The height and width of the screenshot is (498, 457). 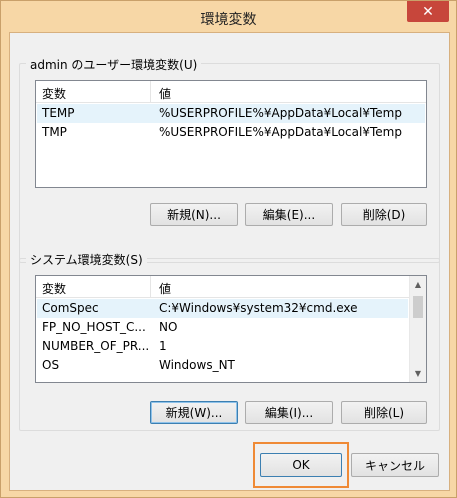 What do you see at coordinates (384, 412) in the screenshot?
I see `system-delete-button: 削除(L)` at bounding box center [384, 412].